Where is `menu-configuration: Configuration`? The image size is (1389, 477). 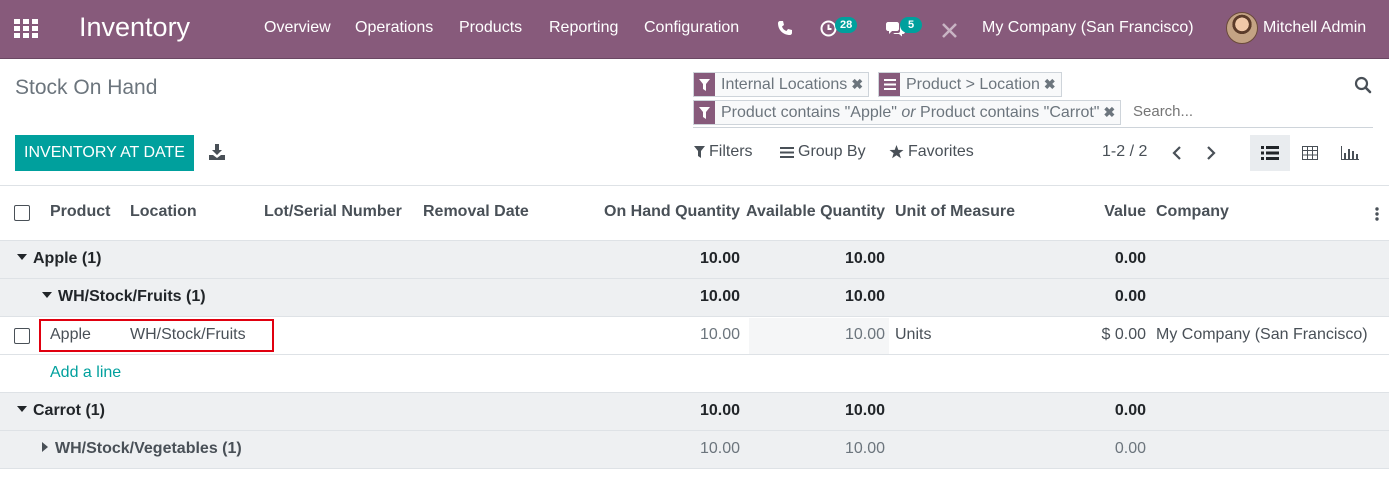 menu-configuration: Configuration is located at coordinates (691, 28).